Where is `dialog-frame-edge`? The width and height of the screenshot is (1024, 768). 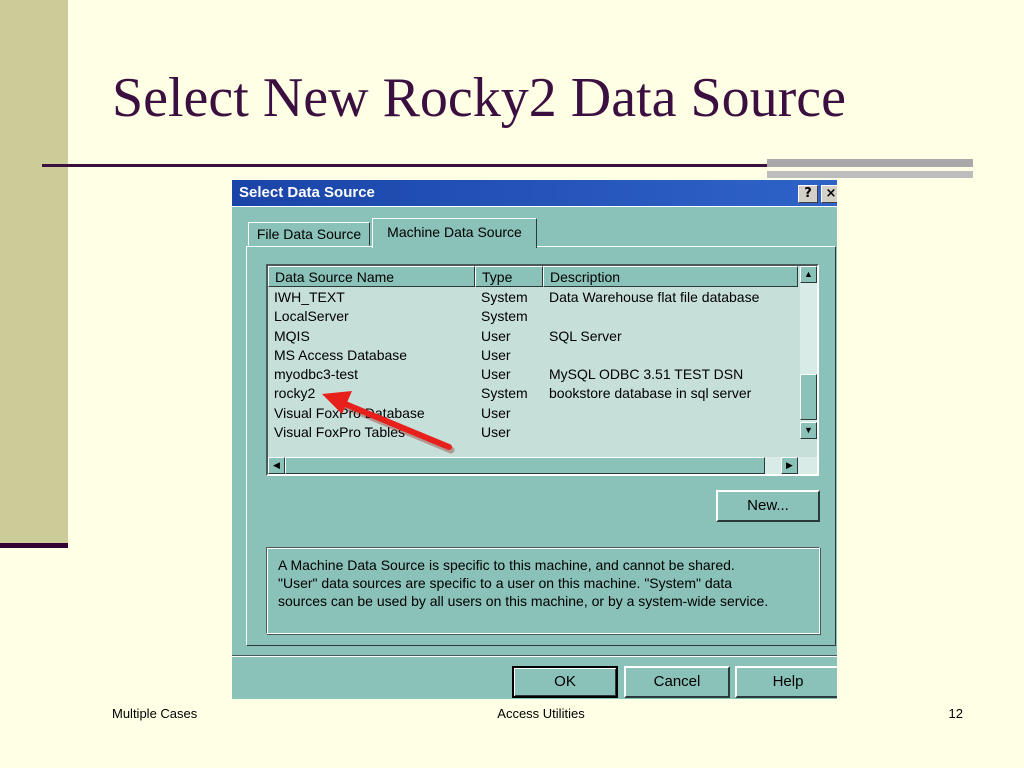 dialog-frame-edge is located at coordinates (534, 206).